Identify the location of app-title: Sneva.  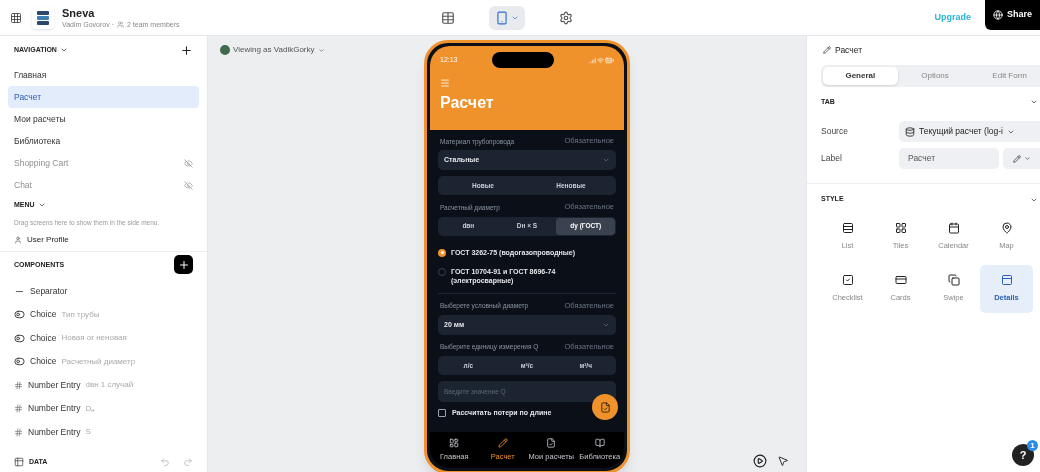
(79, 13).